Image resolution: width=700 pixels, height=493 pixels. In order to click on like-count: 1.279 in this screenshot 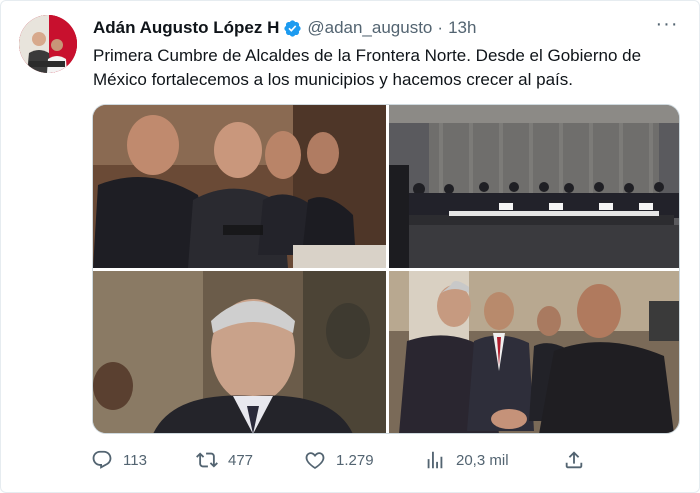, I will do `click(355, 460)`.